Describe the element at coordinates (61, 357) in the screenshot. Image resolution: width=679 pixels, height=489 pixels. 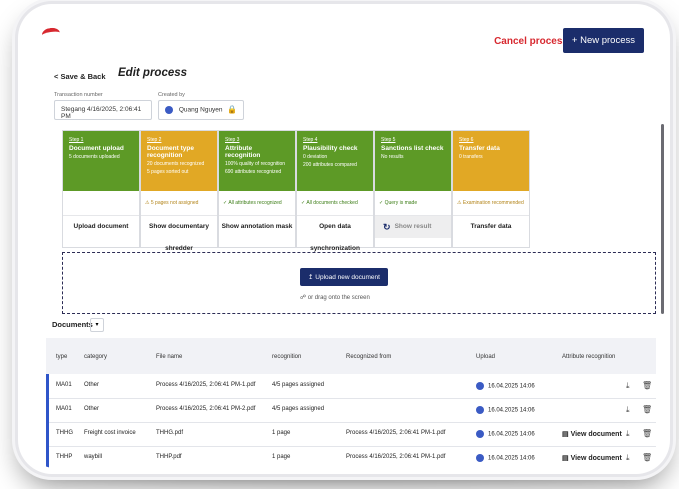
I see `col-type: type` at that location.